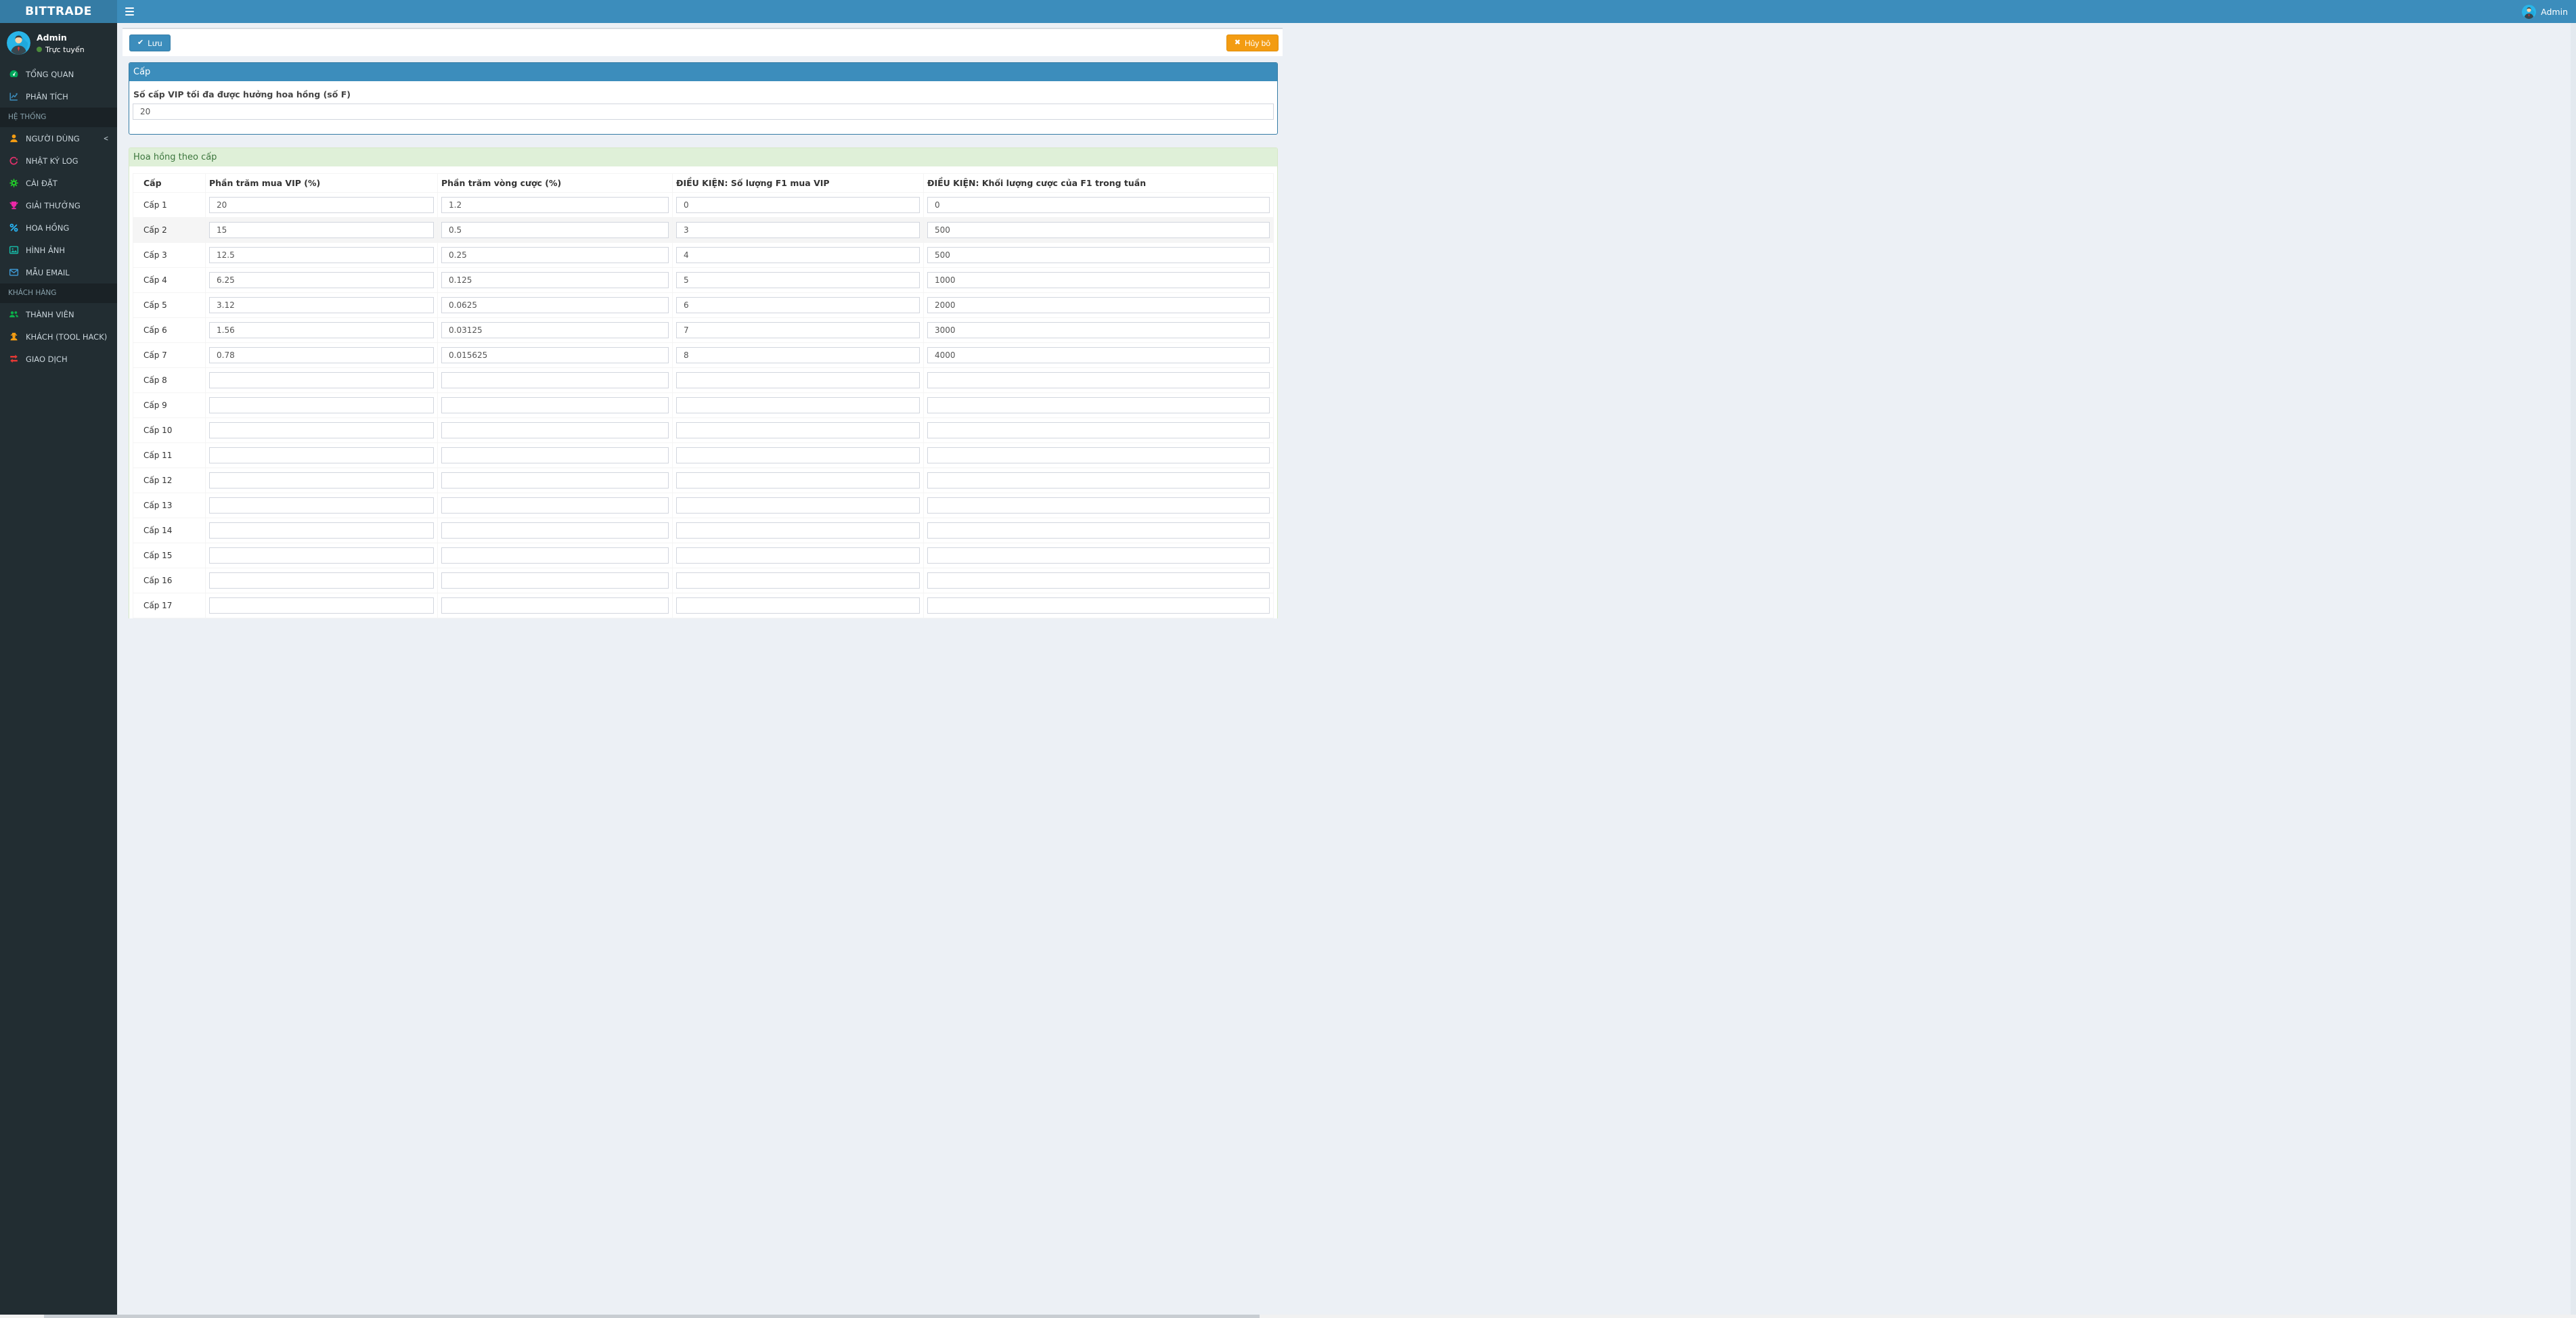 Image resolution: width=2576 pixels, height=1318 pixels. I want to click on vertical-scrollbar, so click(2573, 669).